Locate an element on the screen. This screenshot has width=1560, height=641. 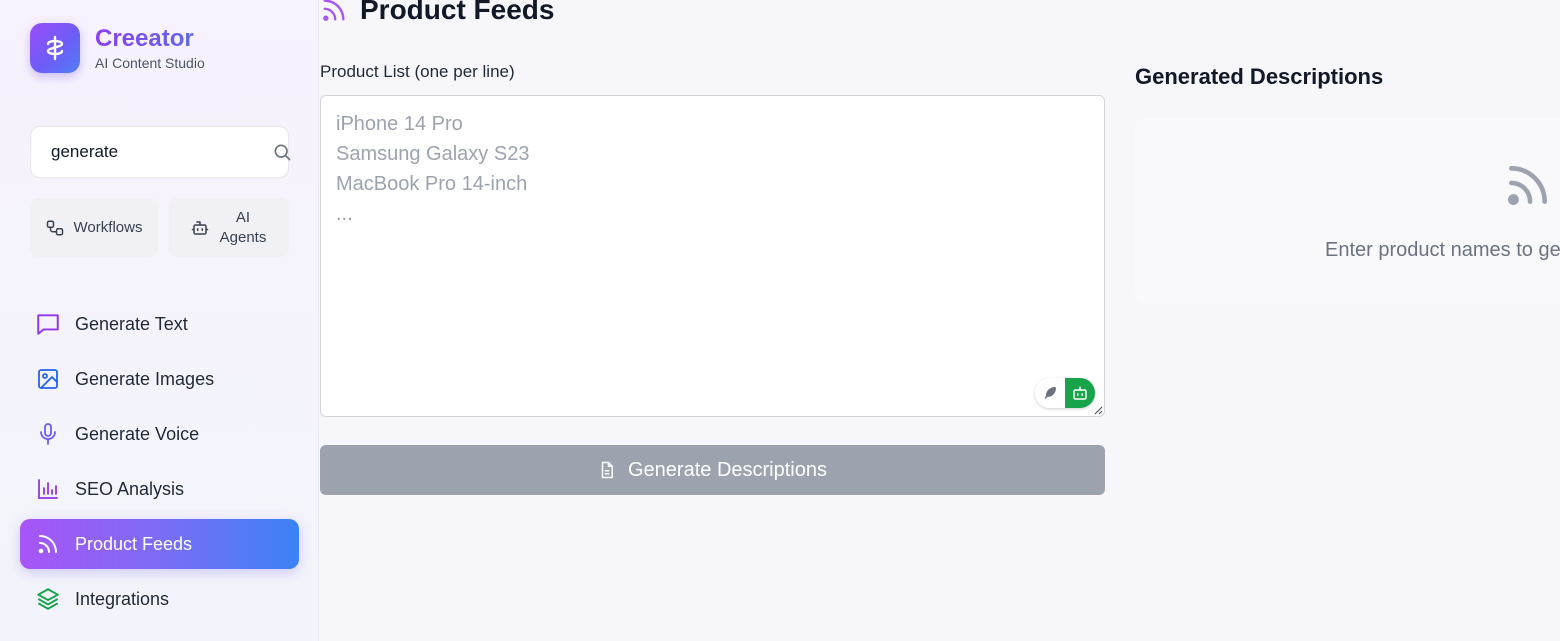
sidebar-item-generate-images: Generate Images is located at coordinates (159, 379).